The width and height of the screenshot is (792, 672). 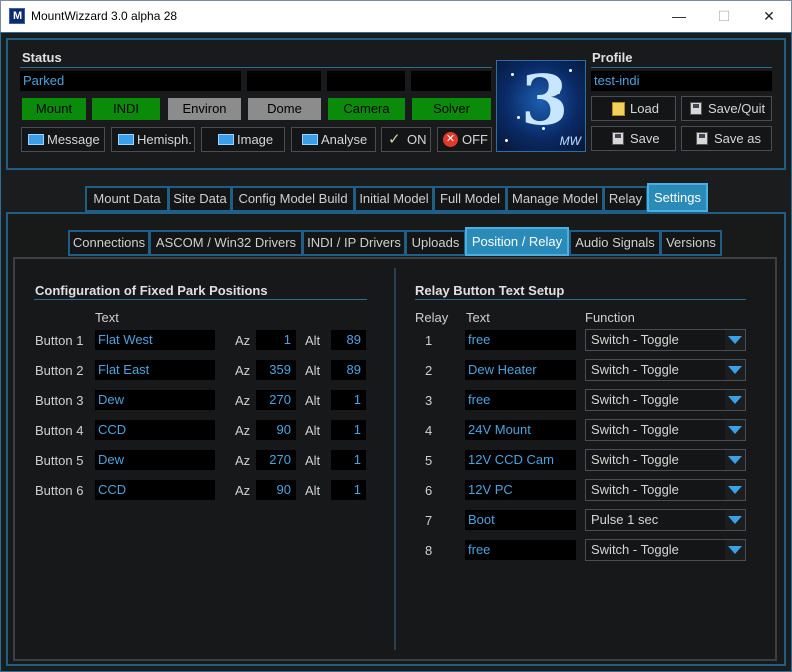 What do you see at coordinates (63, 139) in the screenshot?
I see `message-button: Message` at bounding box center [63, 139].